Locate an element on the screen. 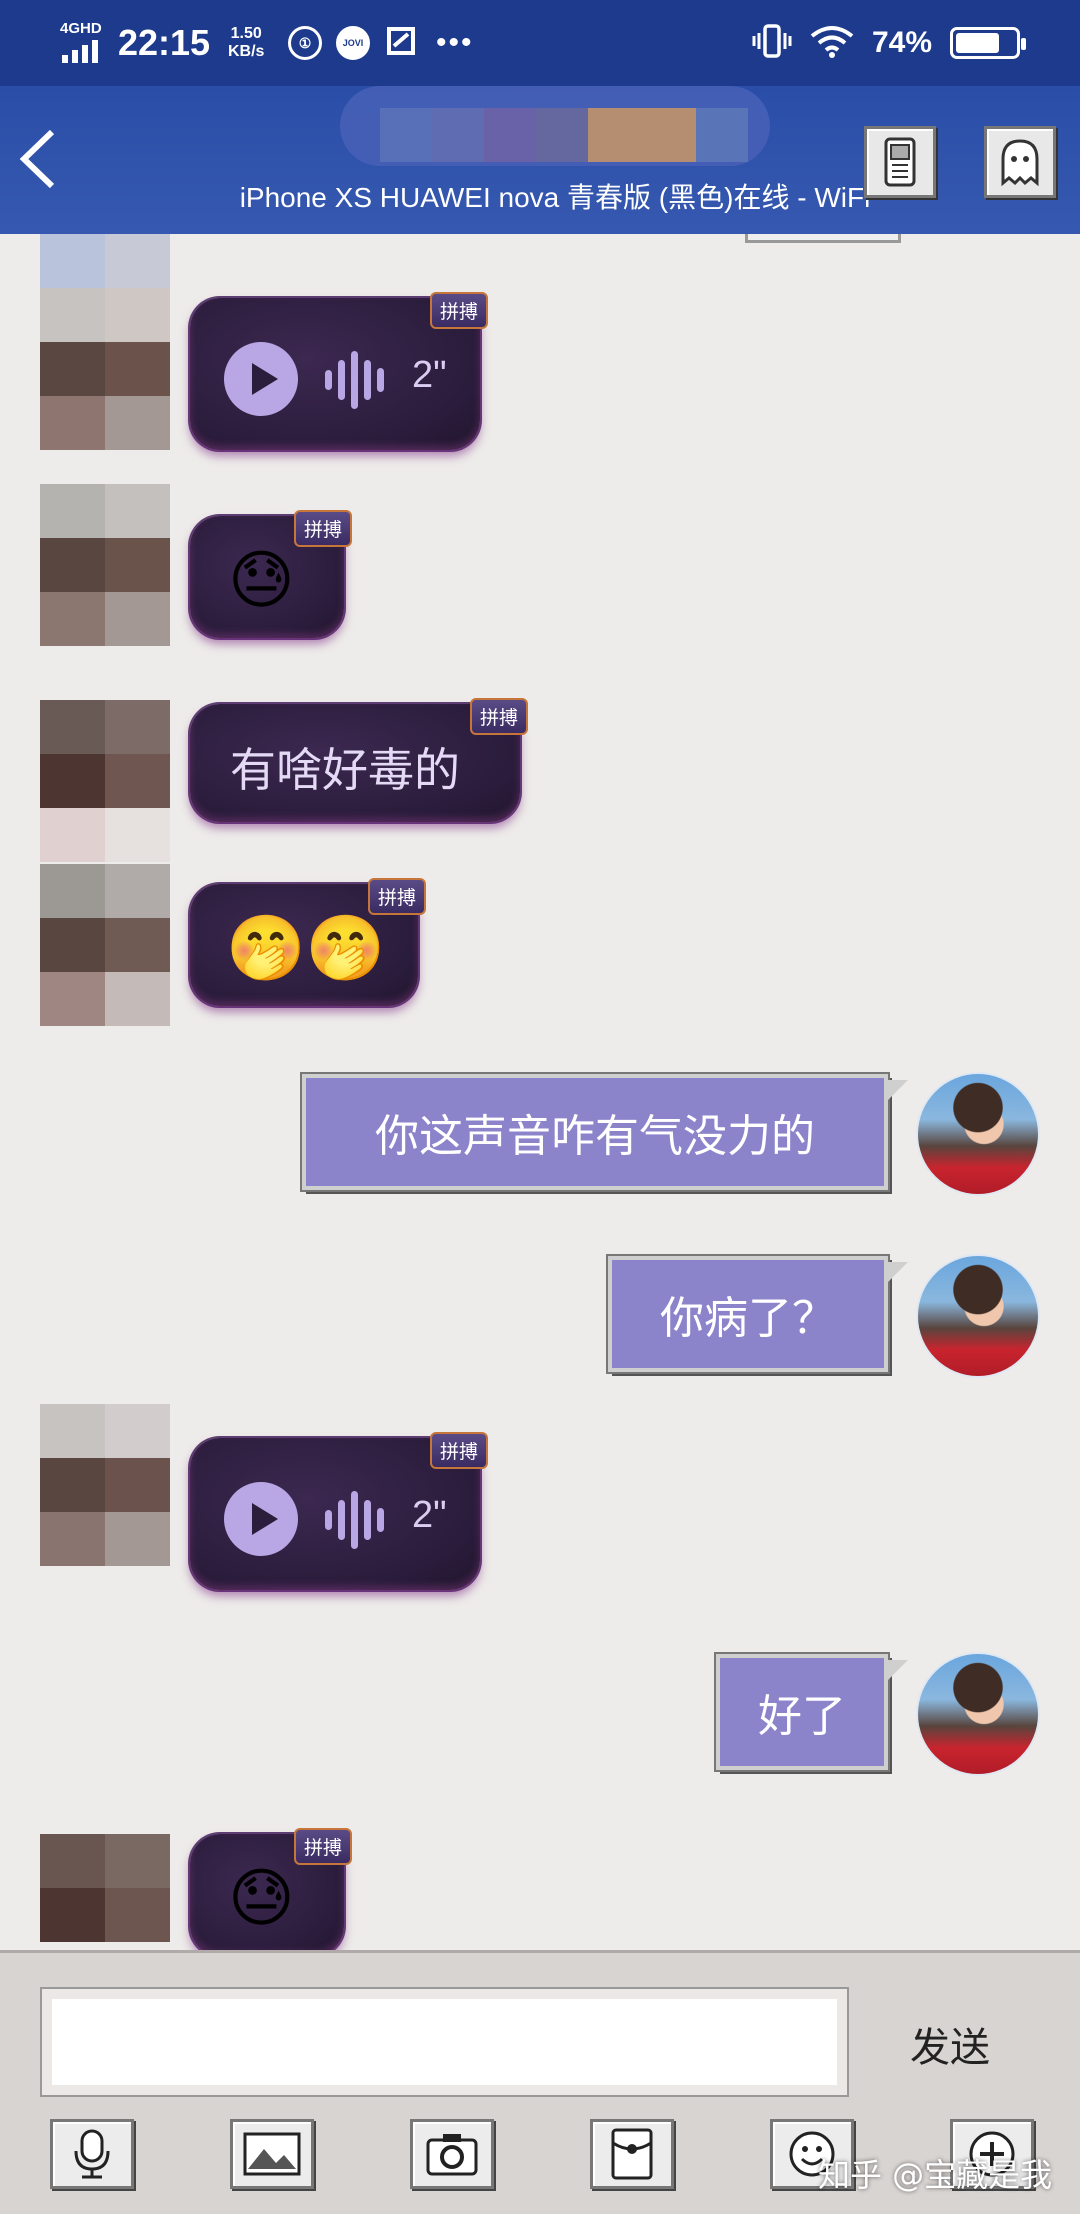 The height and width of the screenshot is (2214, 1080). emoji-message: 🤭🤭 拼搏 is located at coordinates (308, 942).